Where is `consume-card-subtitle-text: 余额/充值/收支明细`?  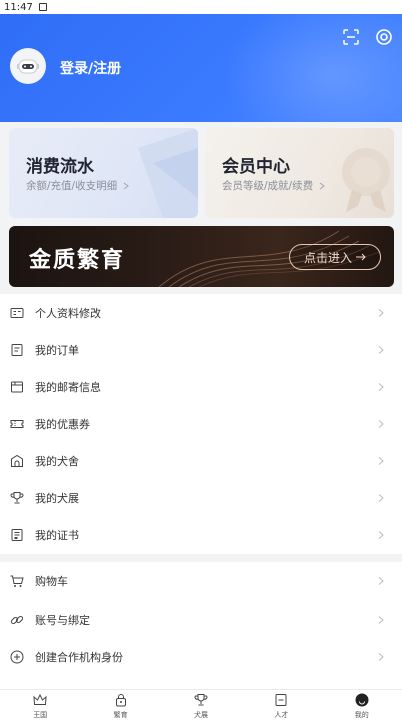 consume-card-subtitle-text: 余额/充值/收支明细 is located at coordinates (72, 186).